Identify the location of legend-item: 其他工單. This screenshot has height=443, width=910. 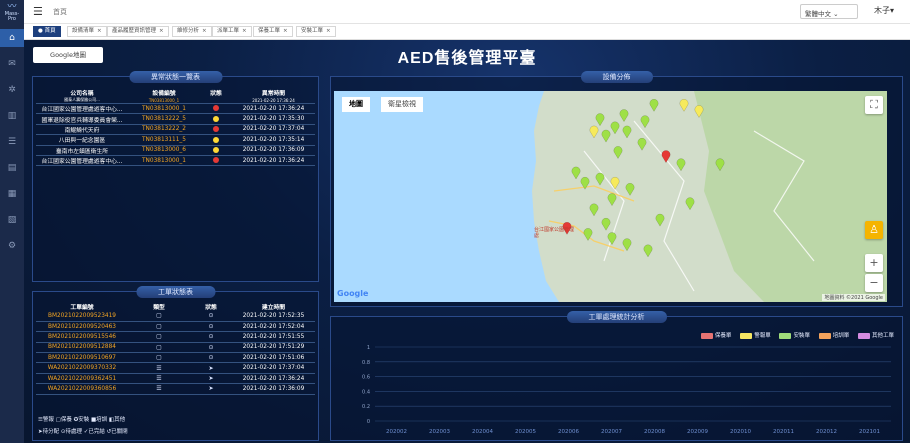
(875, 335).